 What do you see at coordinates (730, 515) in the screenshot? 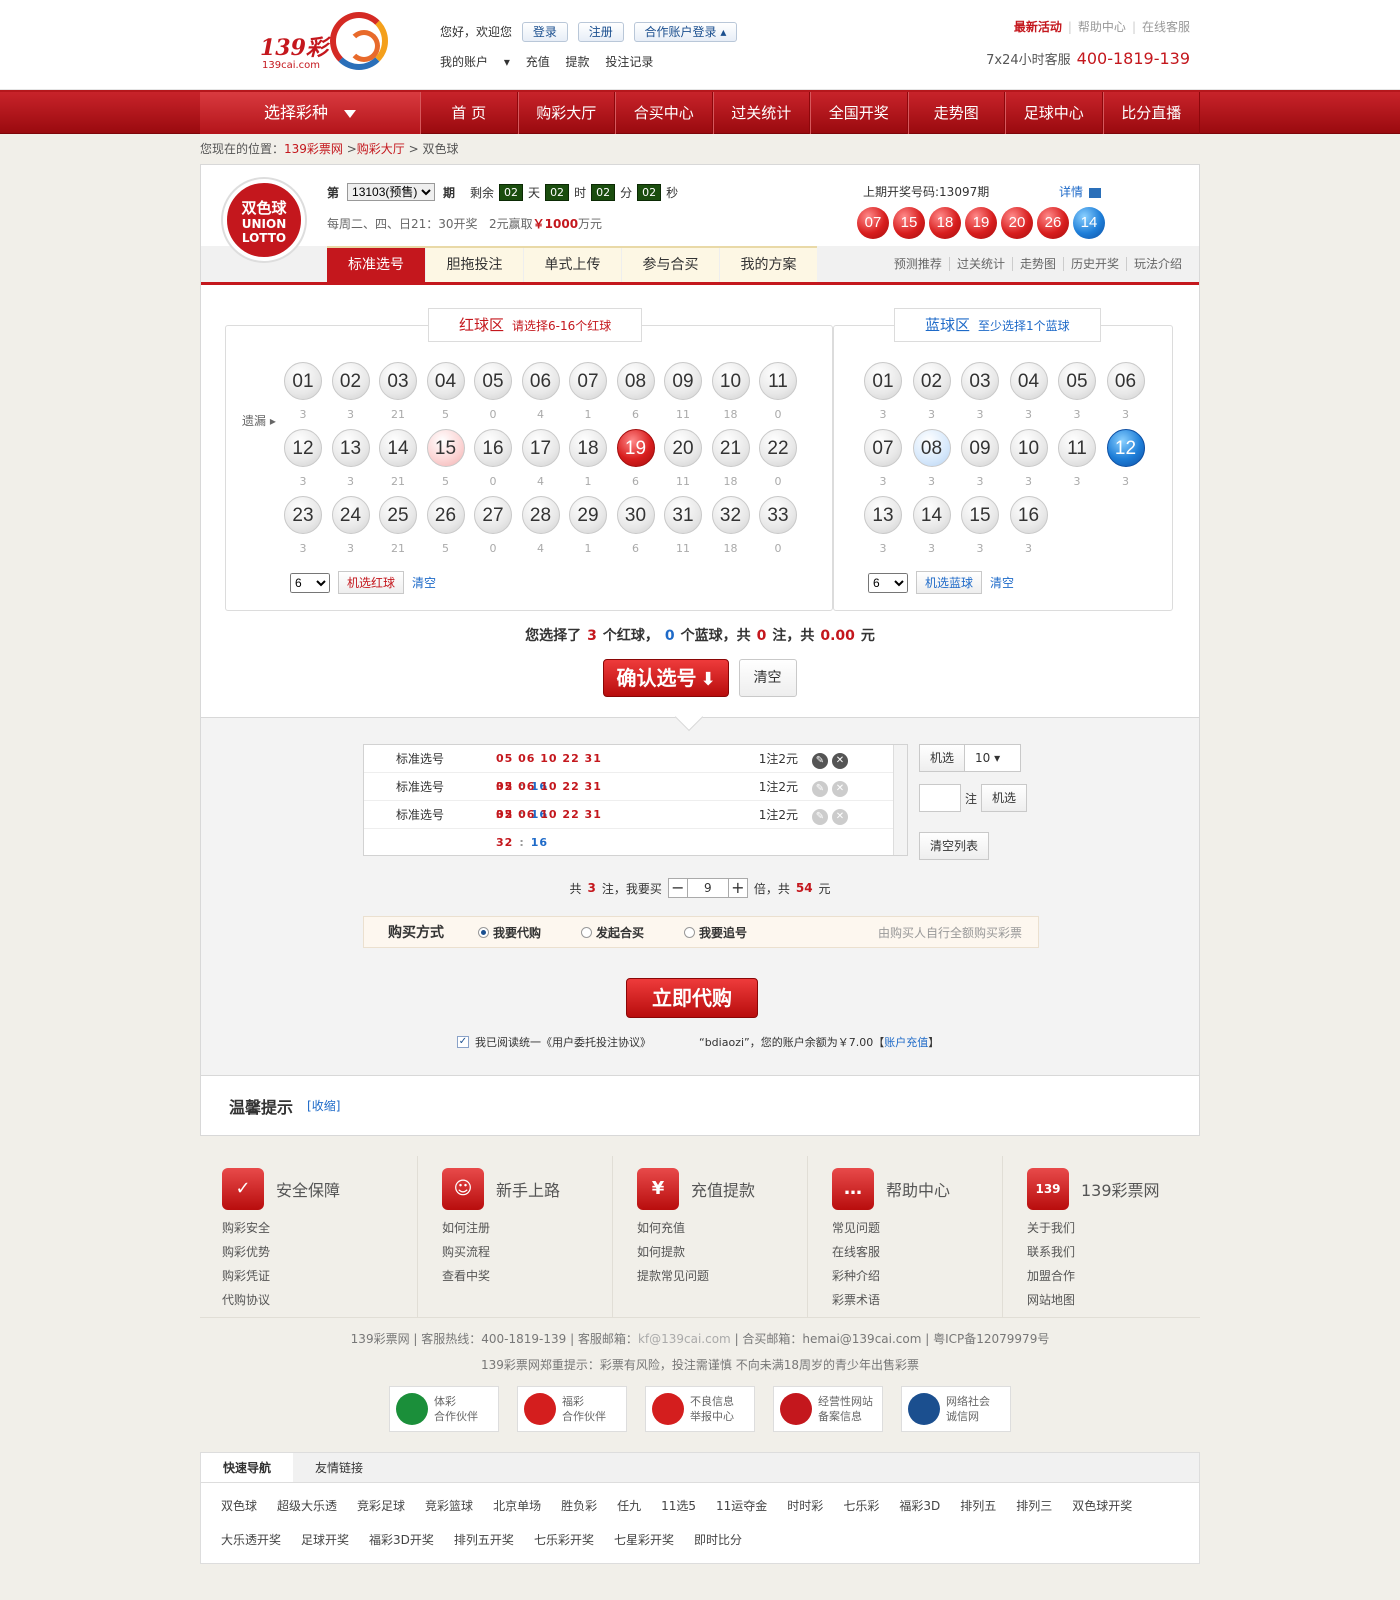
I see `red-ball-32: 32` at bounding box center [730, 515].